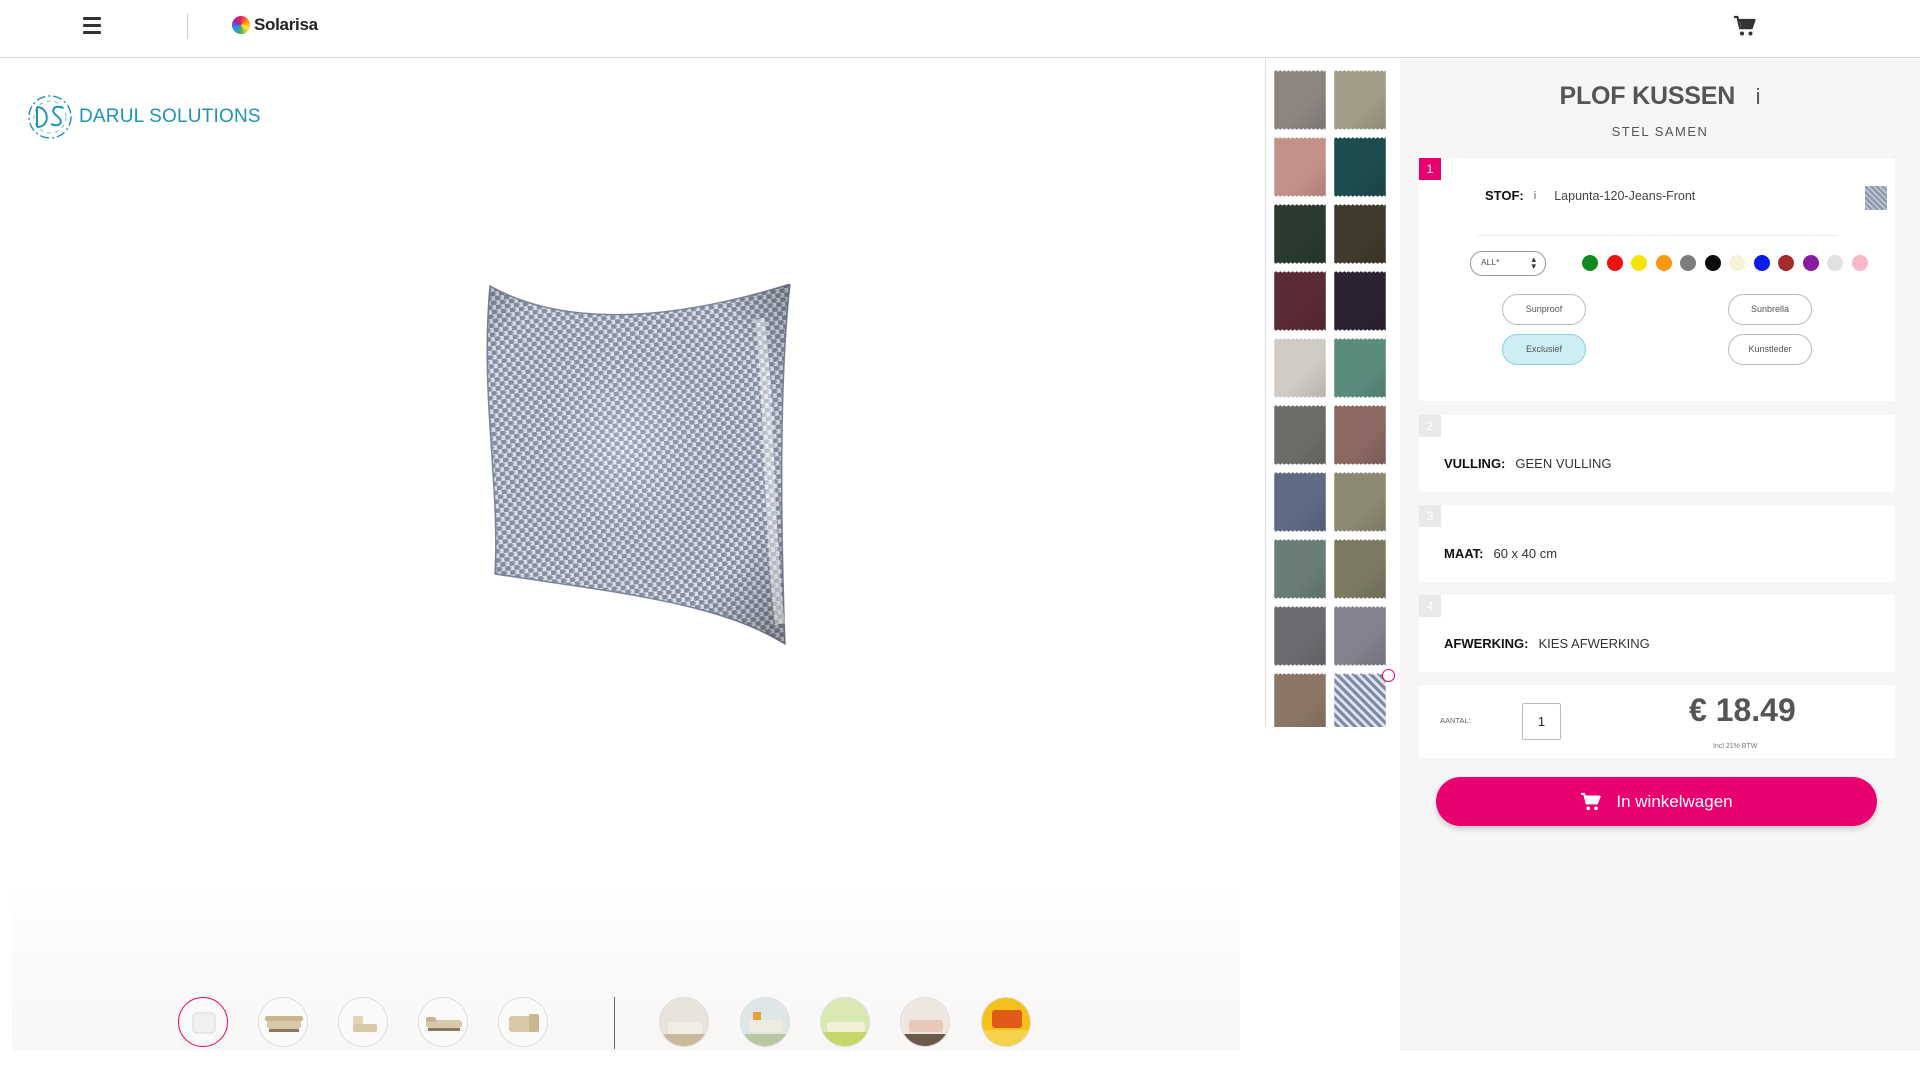  What do you see at coordinates (286, 24) in the screenshot?
I see `brand-name: Solarisa` at bounding box center [286, 24].